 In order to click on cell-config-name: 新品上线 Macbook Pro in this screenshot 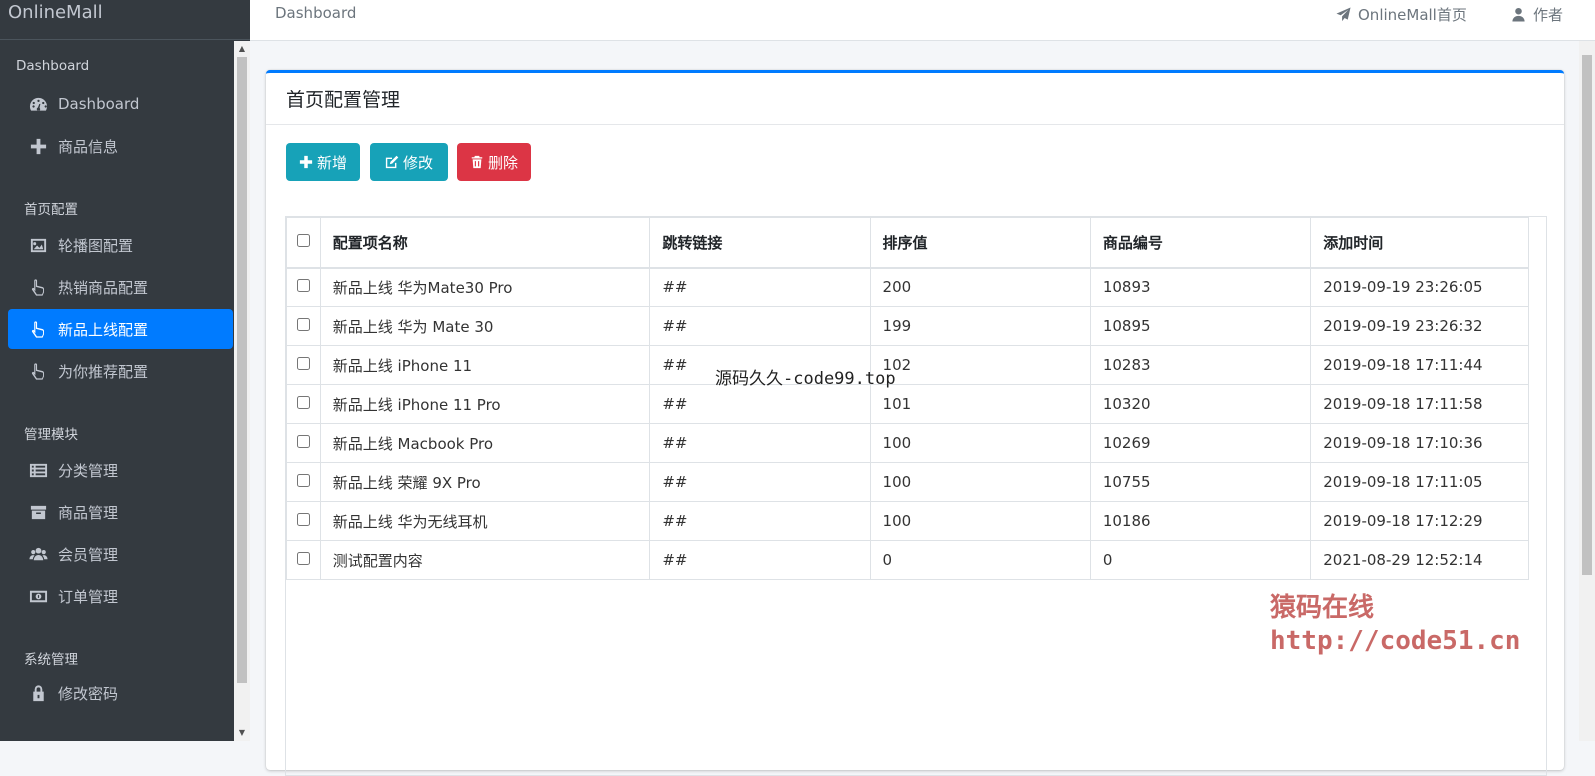, I will do `click(485, 443)`.